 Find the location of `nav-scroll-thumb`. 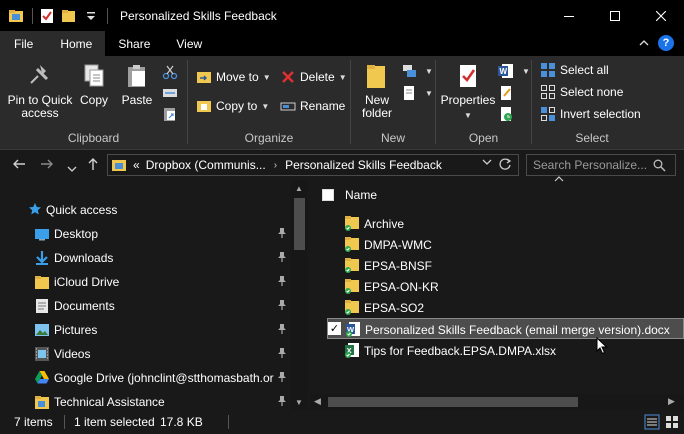

nav-scroll-thumb is located at coordinates (299, 224).